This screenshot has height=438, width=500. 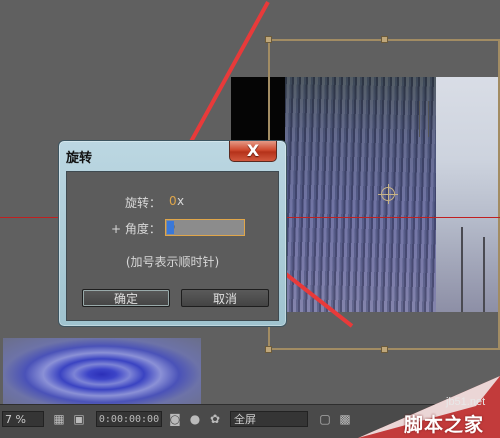 I want to click on region-of-interest-icon: ▢, so click(x=325, y=419).